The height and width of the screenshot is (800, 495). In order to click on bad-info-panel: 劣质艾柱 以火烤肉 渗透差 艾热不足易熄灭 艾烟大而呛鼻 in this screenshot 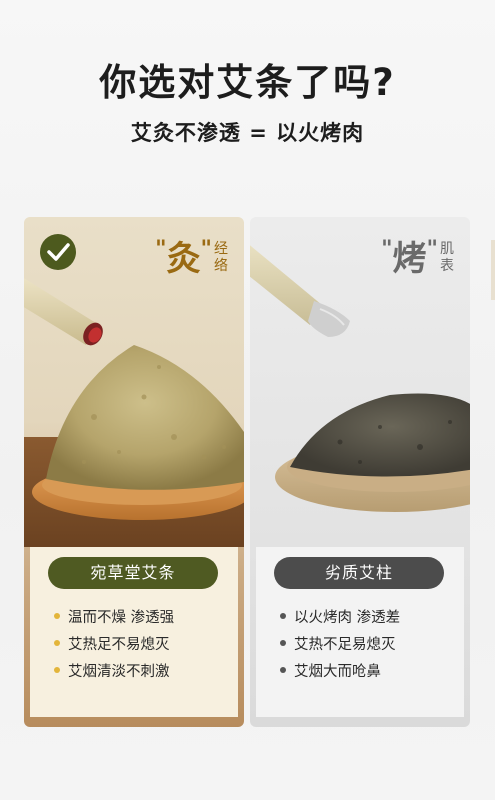, I will do `click(360, 632)`.